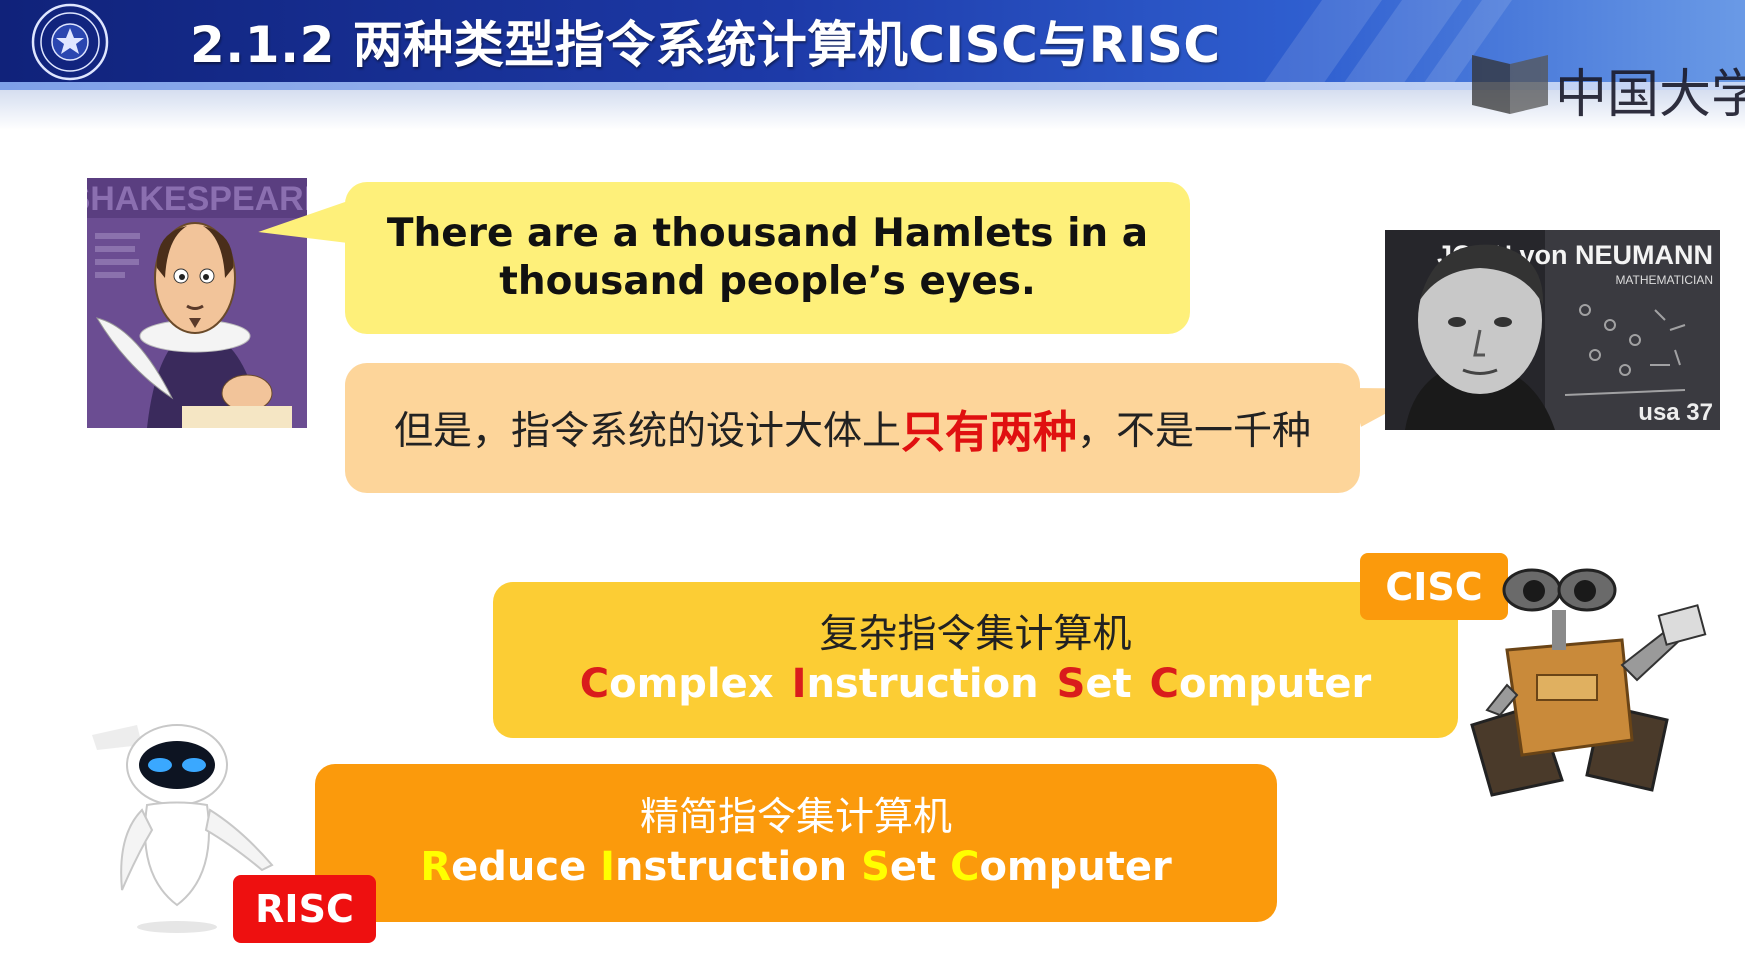 Image resolution: width=1745 pixels, height=975 pixels. Describe the element at coordinates (1194, 431) in the screenshot. I see `statement-after: ，不是一千种` at that location.